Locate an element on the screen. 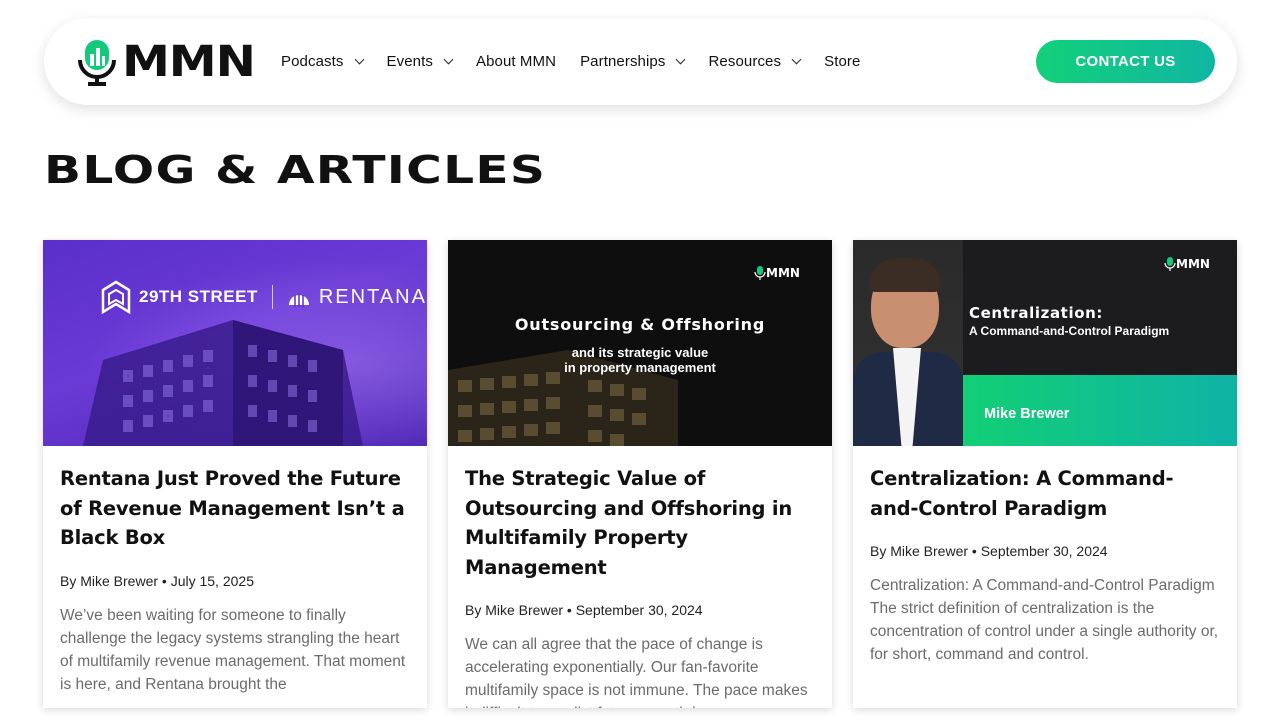  author-band-name: Mike Brewer is located at coordinates (1027, 414).